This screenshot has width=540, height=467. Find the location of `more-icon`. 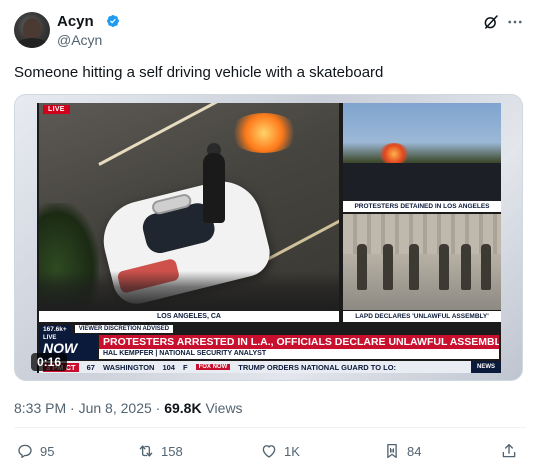

more-icon is located at coordinates (515, 22).